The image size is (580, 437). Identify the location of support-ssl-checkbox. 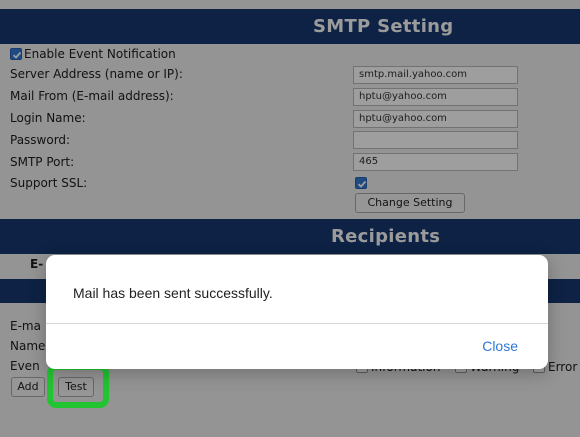
(361, 183).